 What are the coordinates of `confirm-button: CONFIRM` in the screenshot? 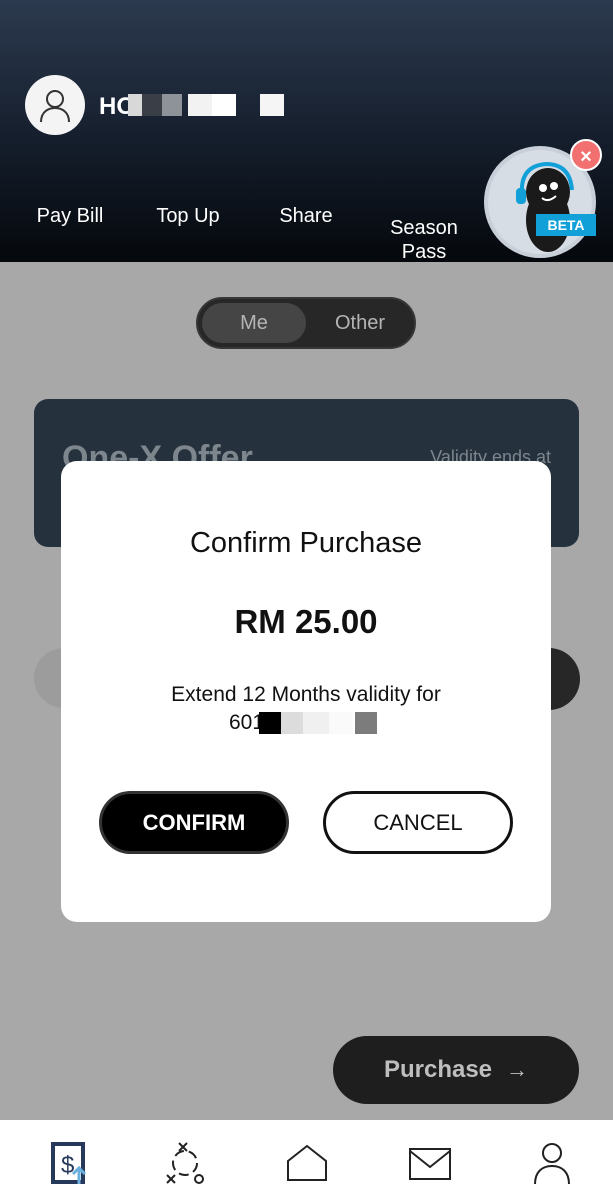 It's located at (194, 822).